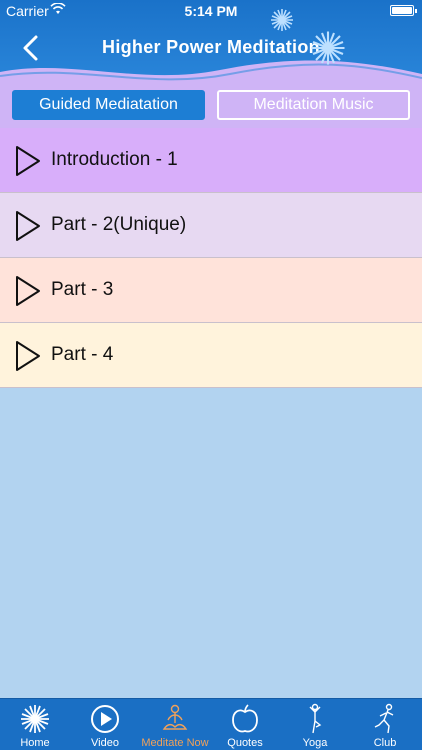 The height and width of the screenshot is (750, 422). Describe the element at coordinates (211, 106) in the screenshot. I see `segmented-control: Guided Mediatation Meditation Music` at that location.